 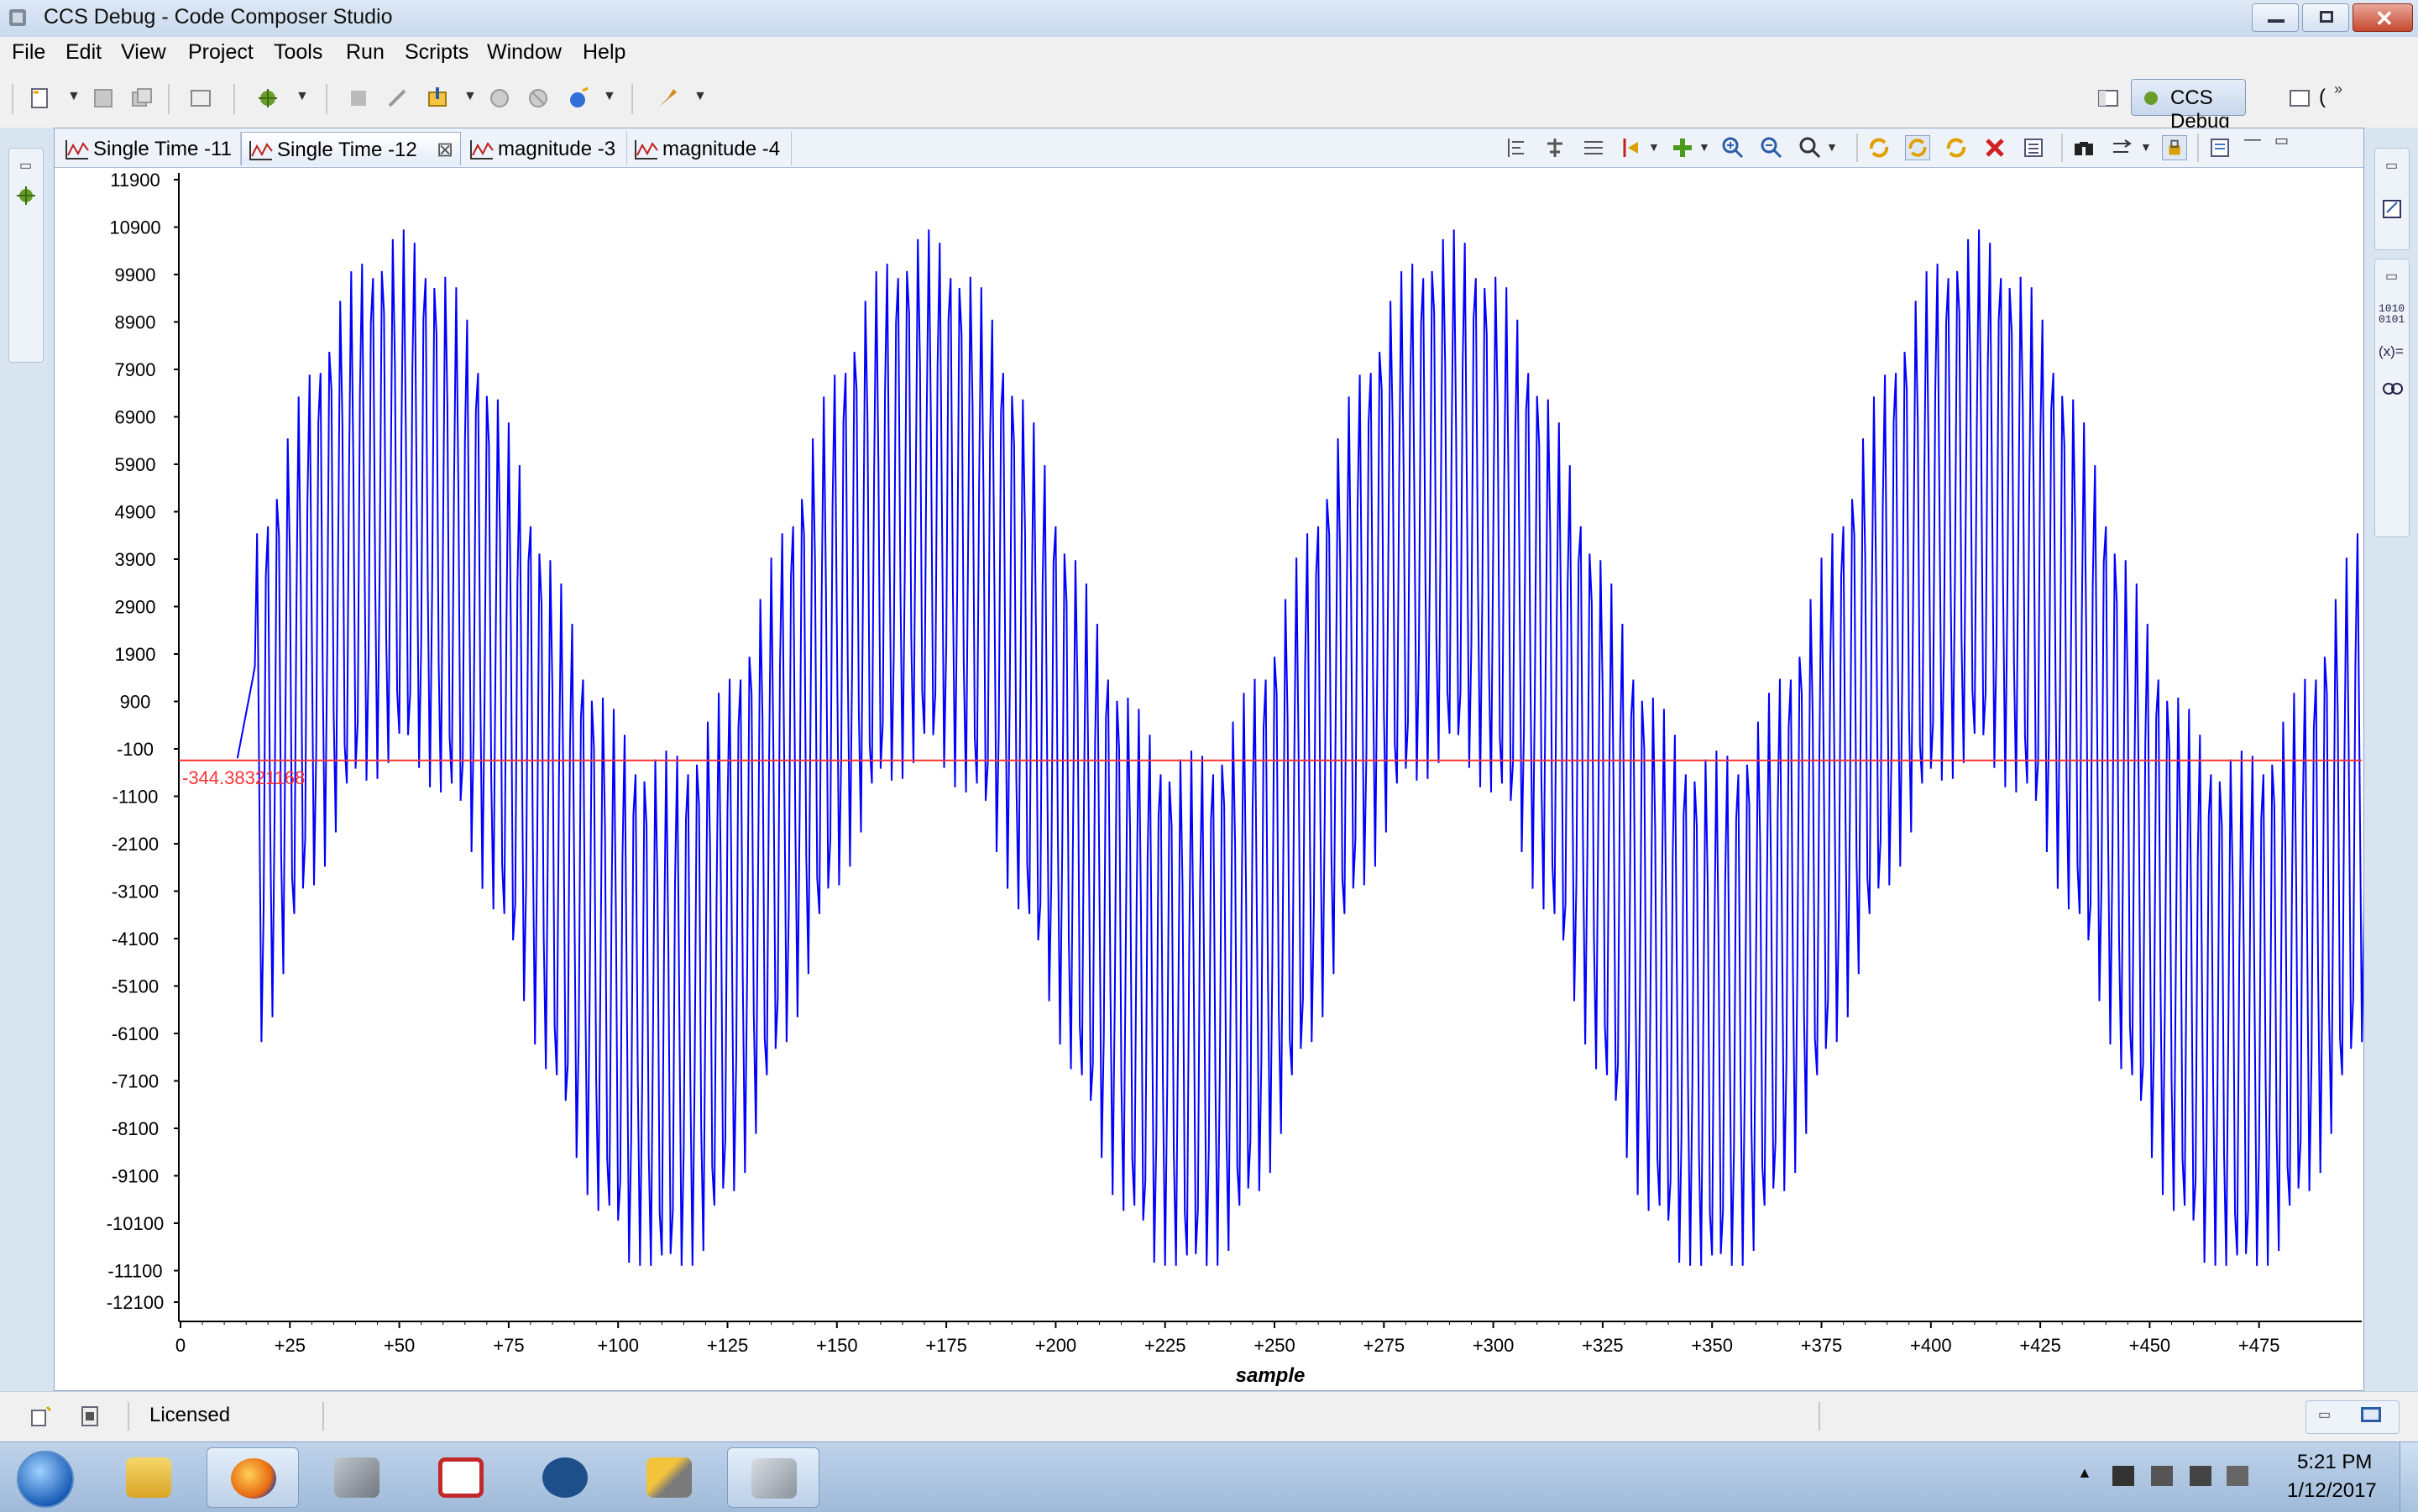 I want to click on taskbar-build-tools, so click(x=669, y=1477).